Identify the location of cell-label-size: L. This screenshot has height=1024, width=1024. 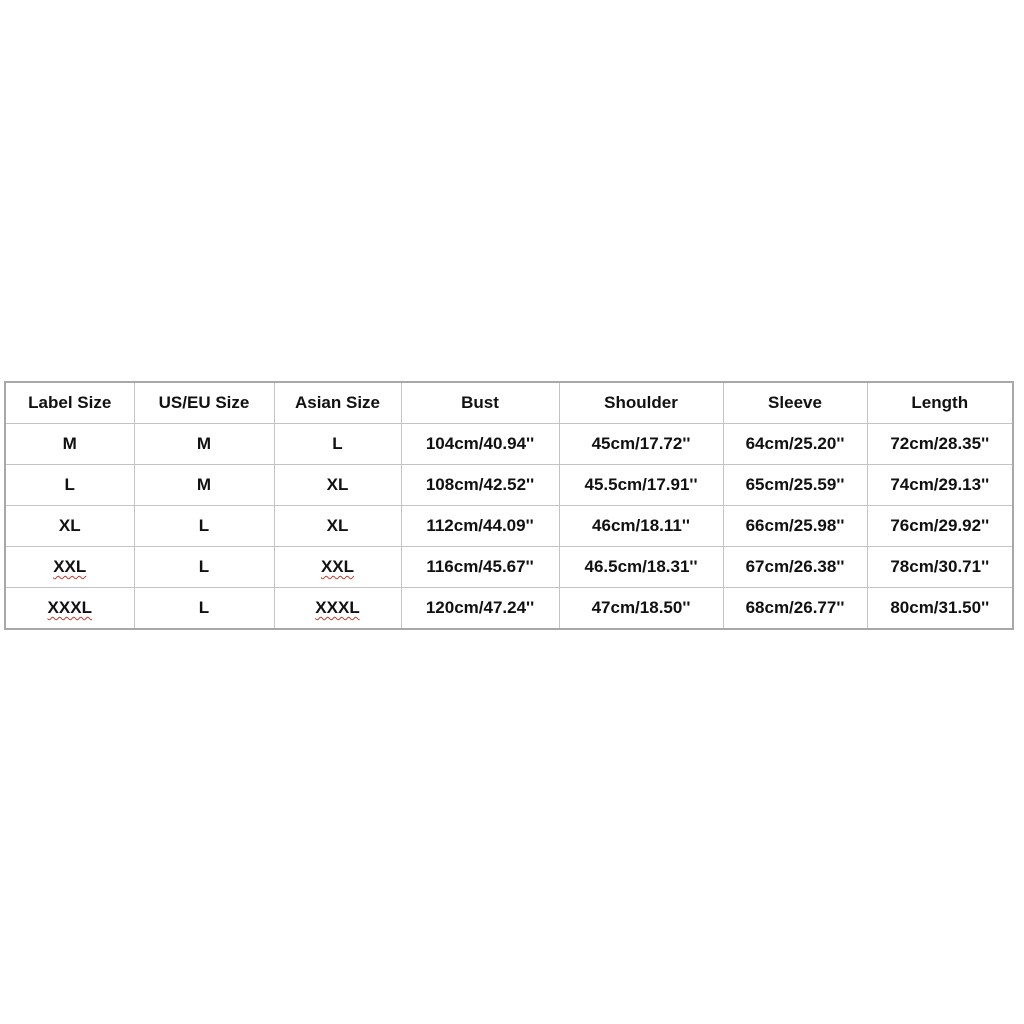
(69, 485).